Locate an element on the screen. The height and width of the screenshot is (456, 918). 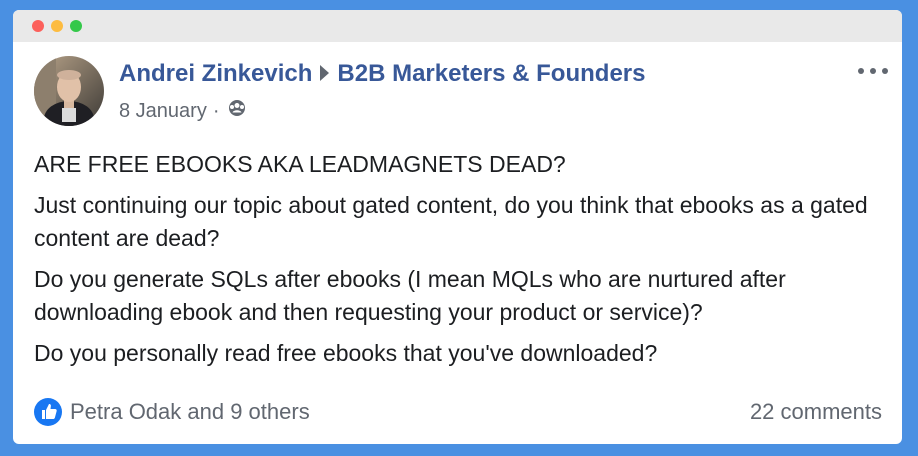
comments-count-link: 22 comments is located at coordinates (816, 412).